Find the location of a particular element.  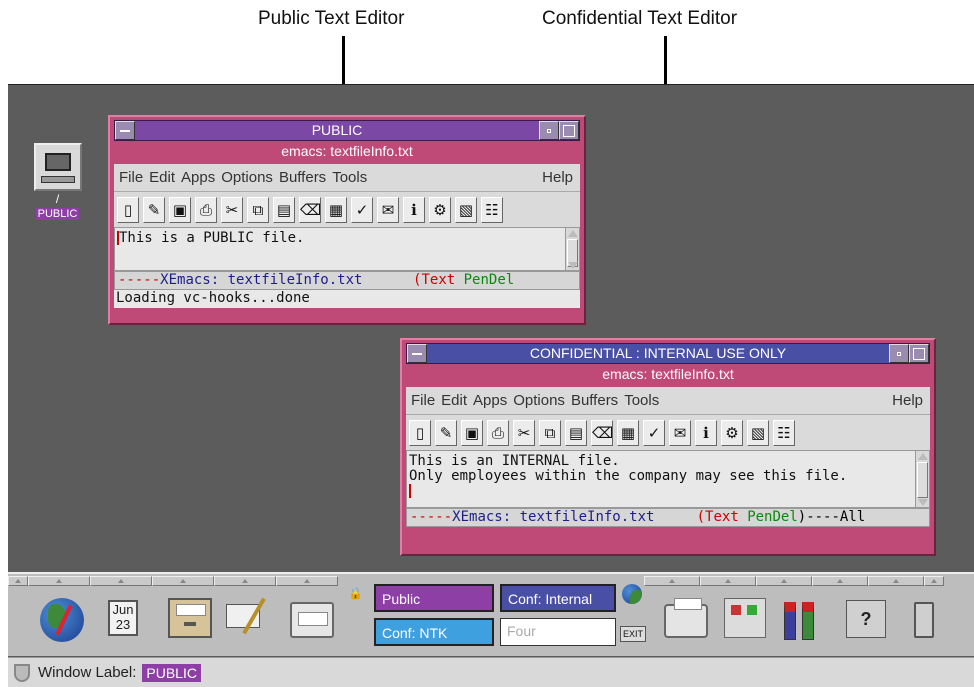

confidential-label-bar-text: CONFIDENTIAL : INTERNAL USE ONLY is located at coordinates (658, 353).